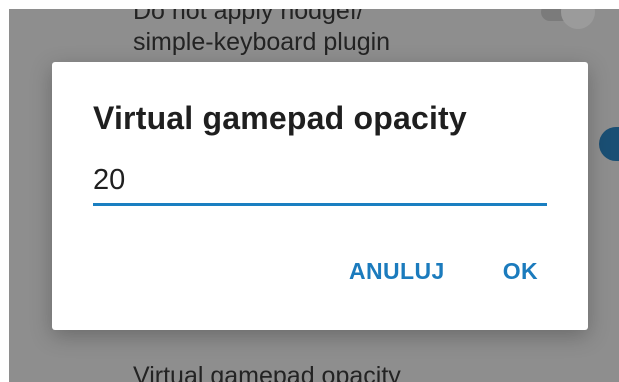  What do you see at coordinates (280, 118) in the screenshot?
I see `dialog-title: Virtual gamepad opacity` at bounding box center [280, 118].